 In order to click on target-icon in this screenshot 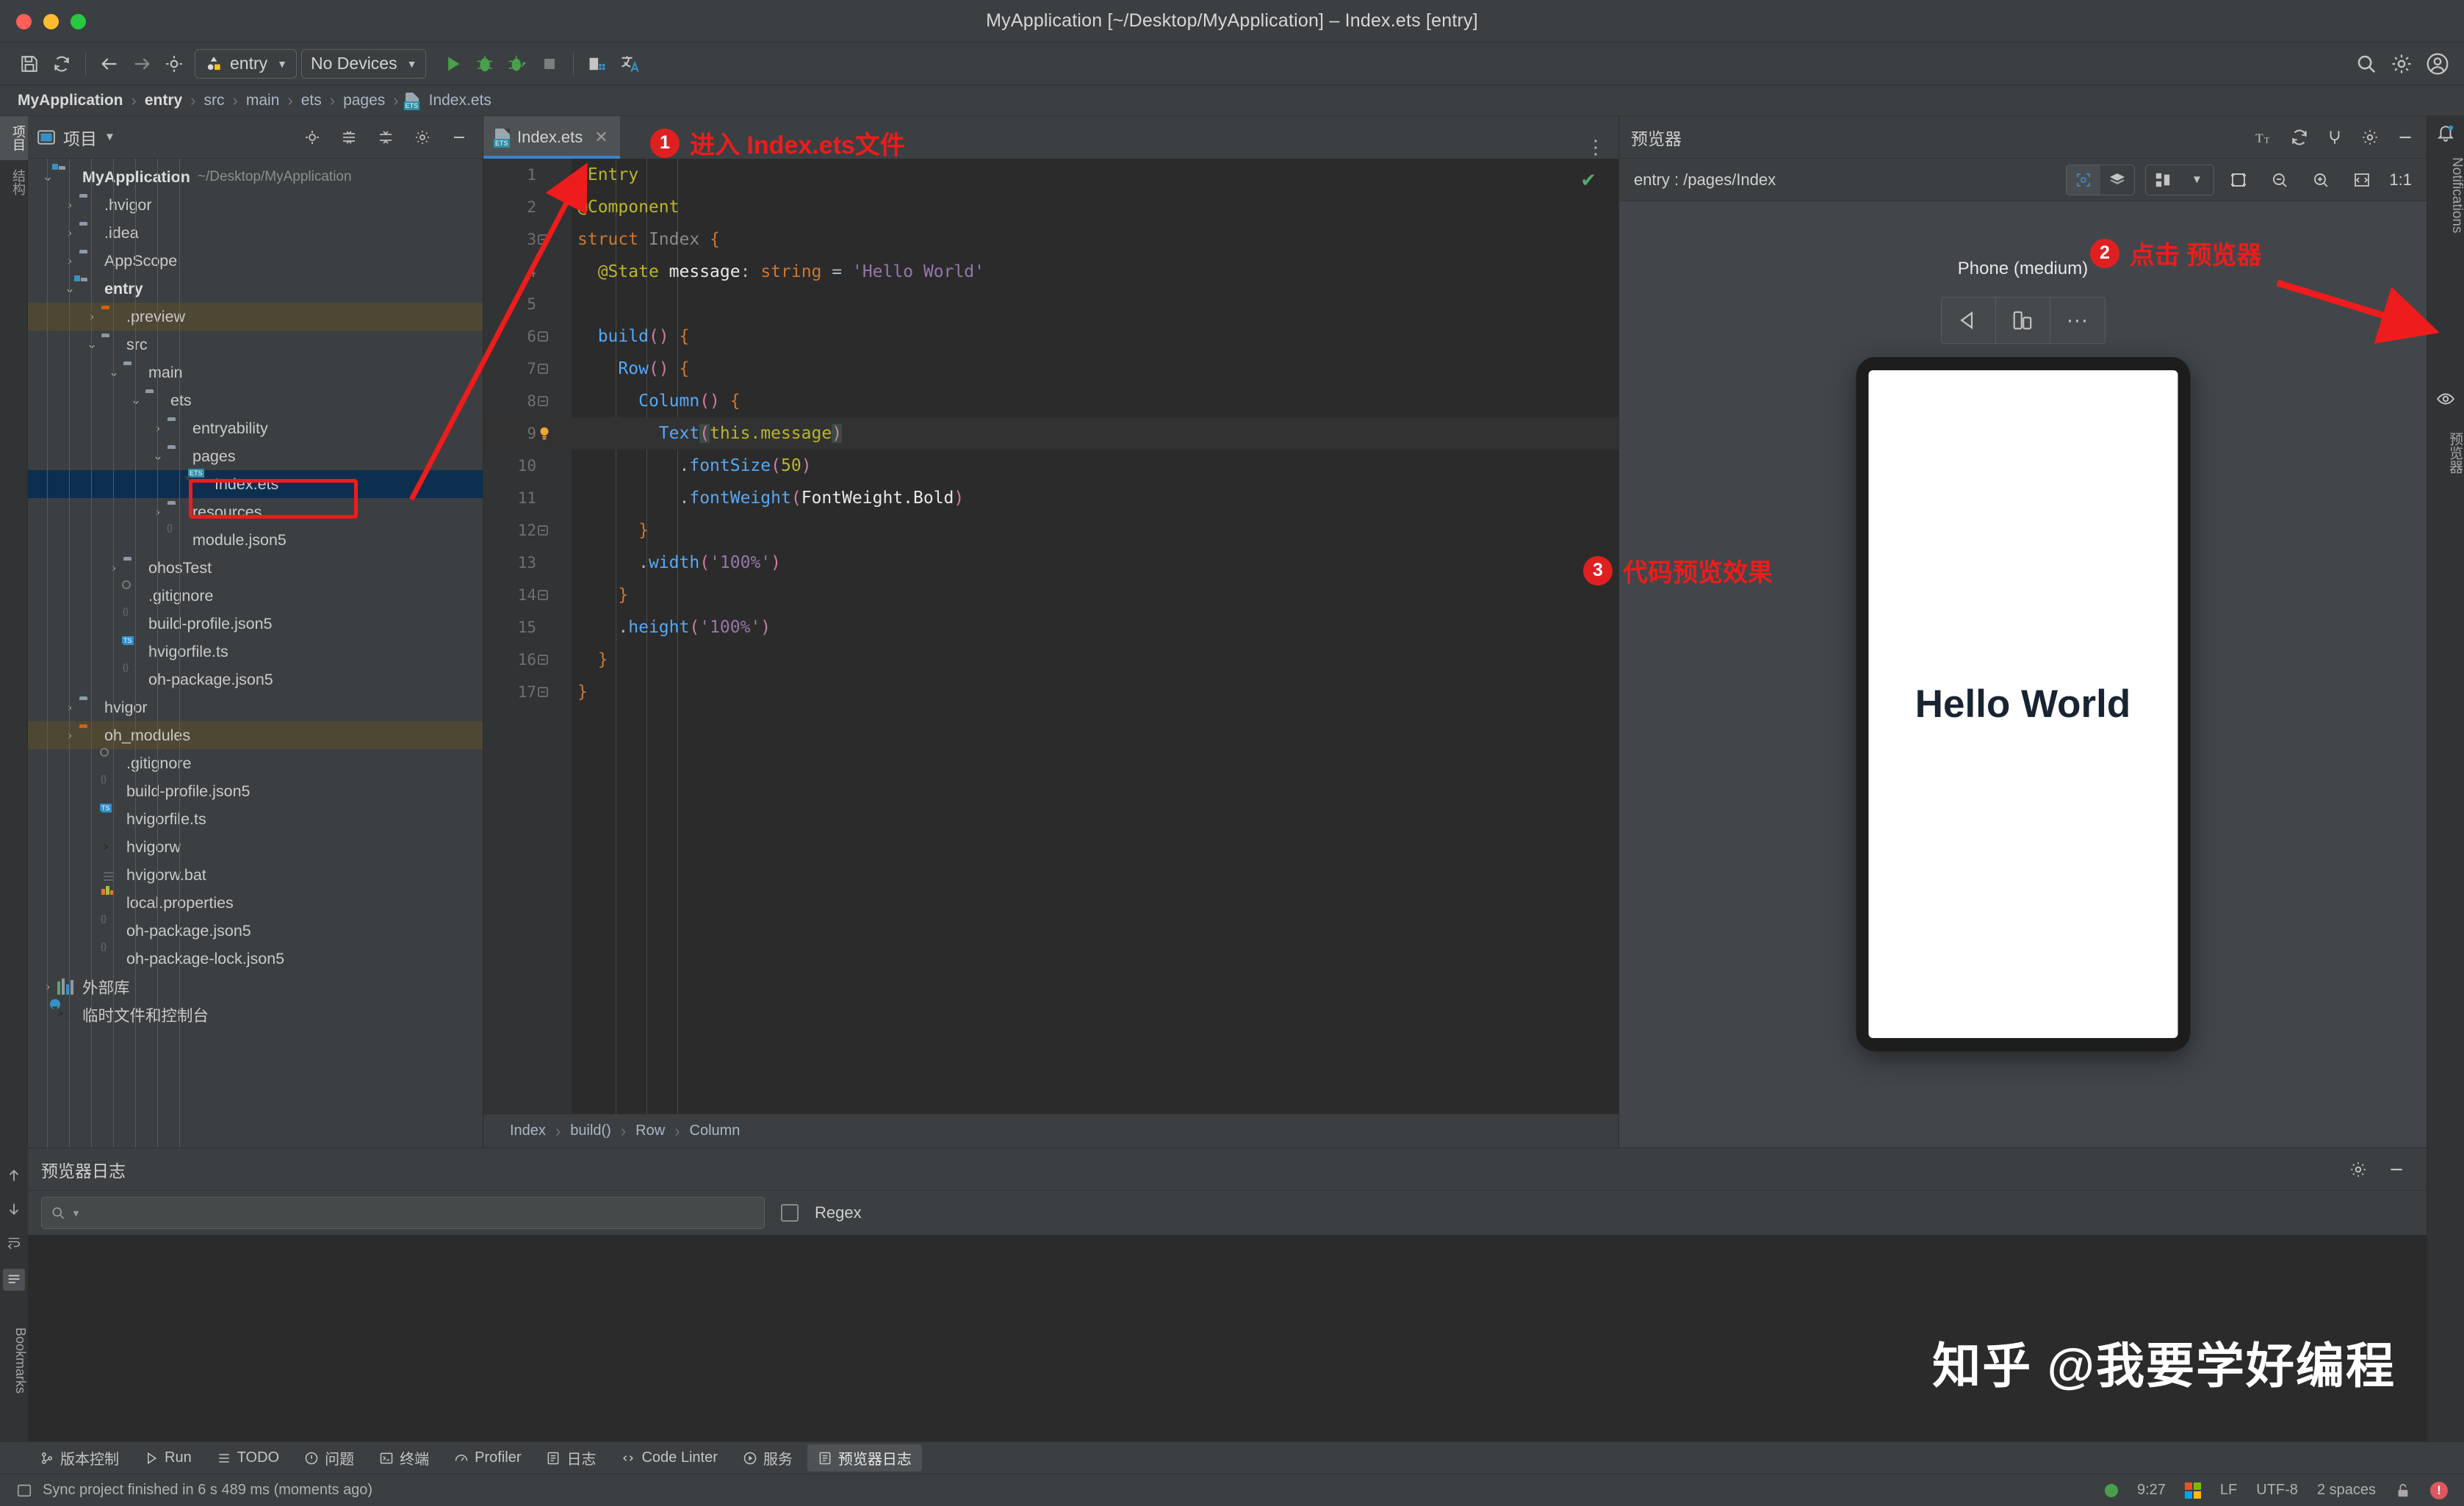, I will do `click(174, 64)`.